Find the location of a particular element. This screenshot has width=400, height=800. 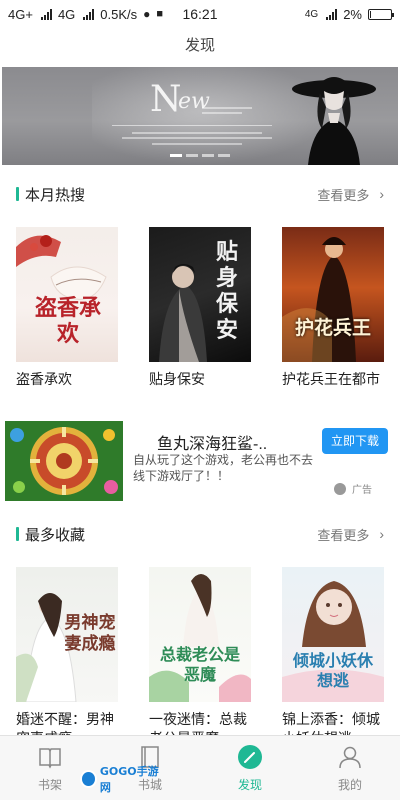

signal-icon-right is located at coordinates (332, 14).